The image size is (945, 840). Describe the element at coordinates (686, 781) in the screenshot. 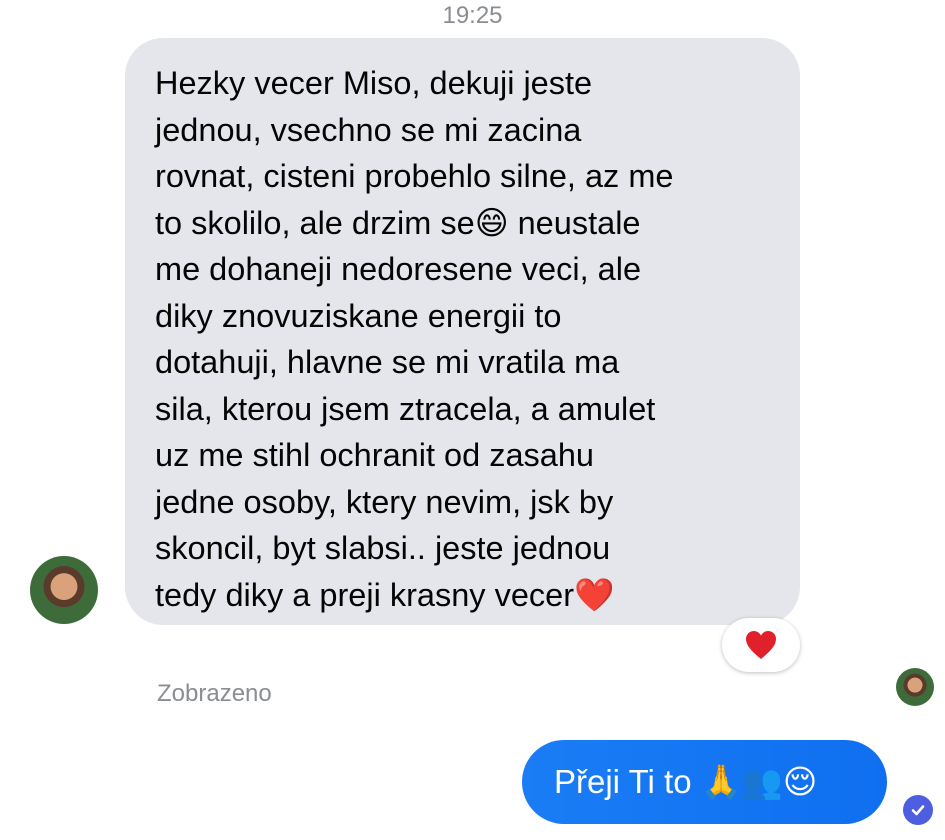

I see `outgoing-message-text: Přeji Ti to 🙏👥😌` at that location.